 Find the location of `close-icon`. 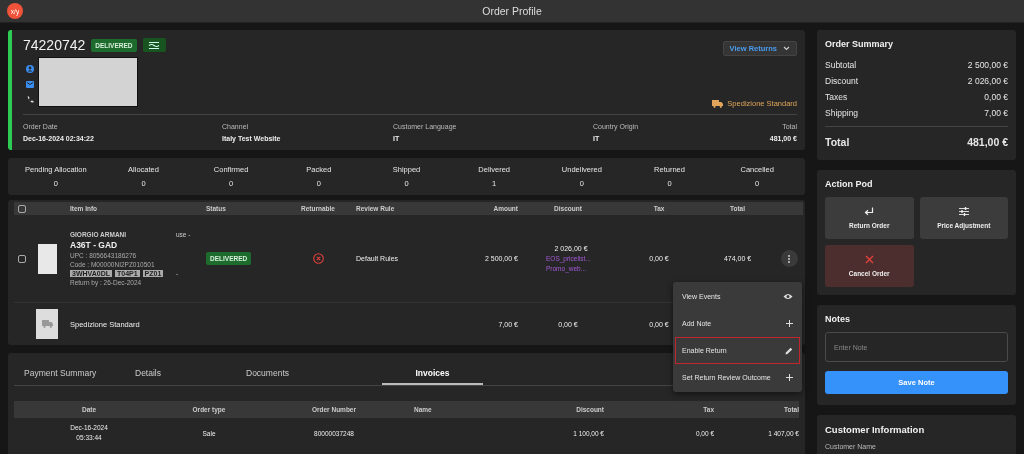

close-icon is located at coordinates (869, 259).